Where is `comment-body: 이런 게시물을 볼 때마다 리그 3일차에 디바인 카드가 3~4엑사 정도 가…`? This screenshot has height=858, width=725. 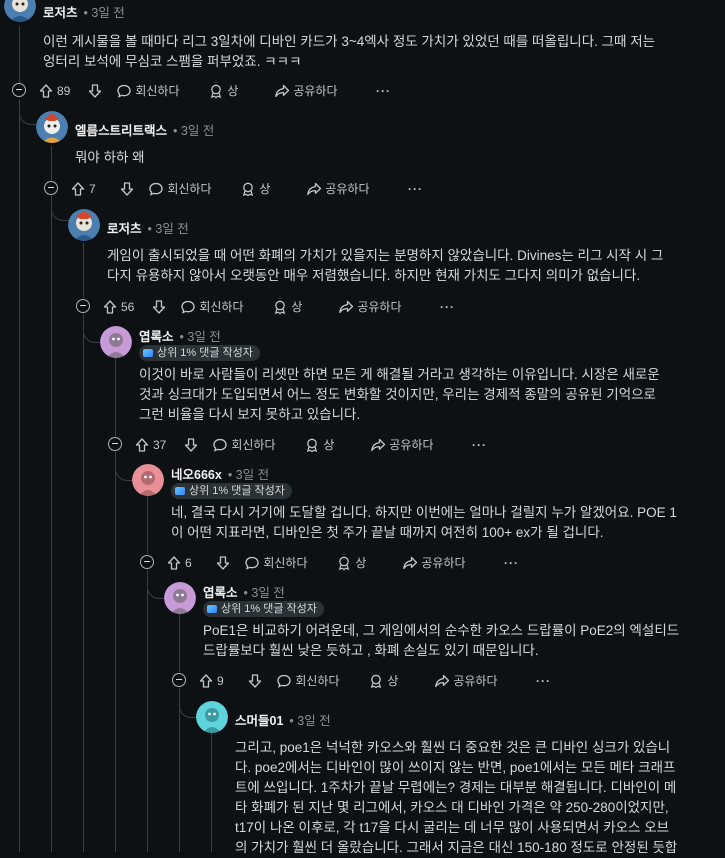
comment-body: 이런 게시물을 볼 때마다 리그 3일차에 디바인 카드가 3~4엑사 정도 가… is located at coordinates (349, 52).